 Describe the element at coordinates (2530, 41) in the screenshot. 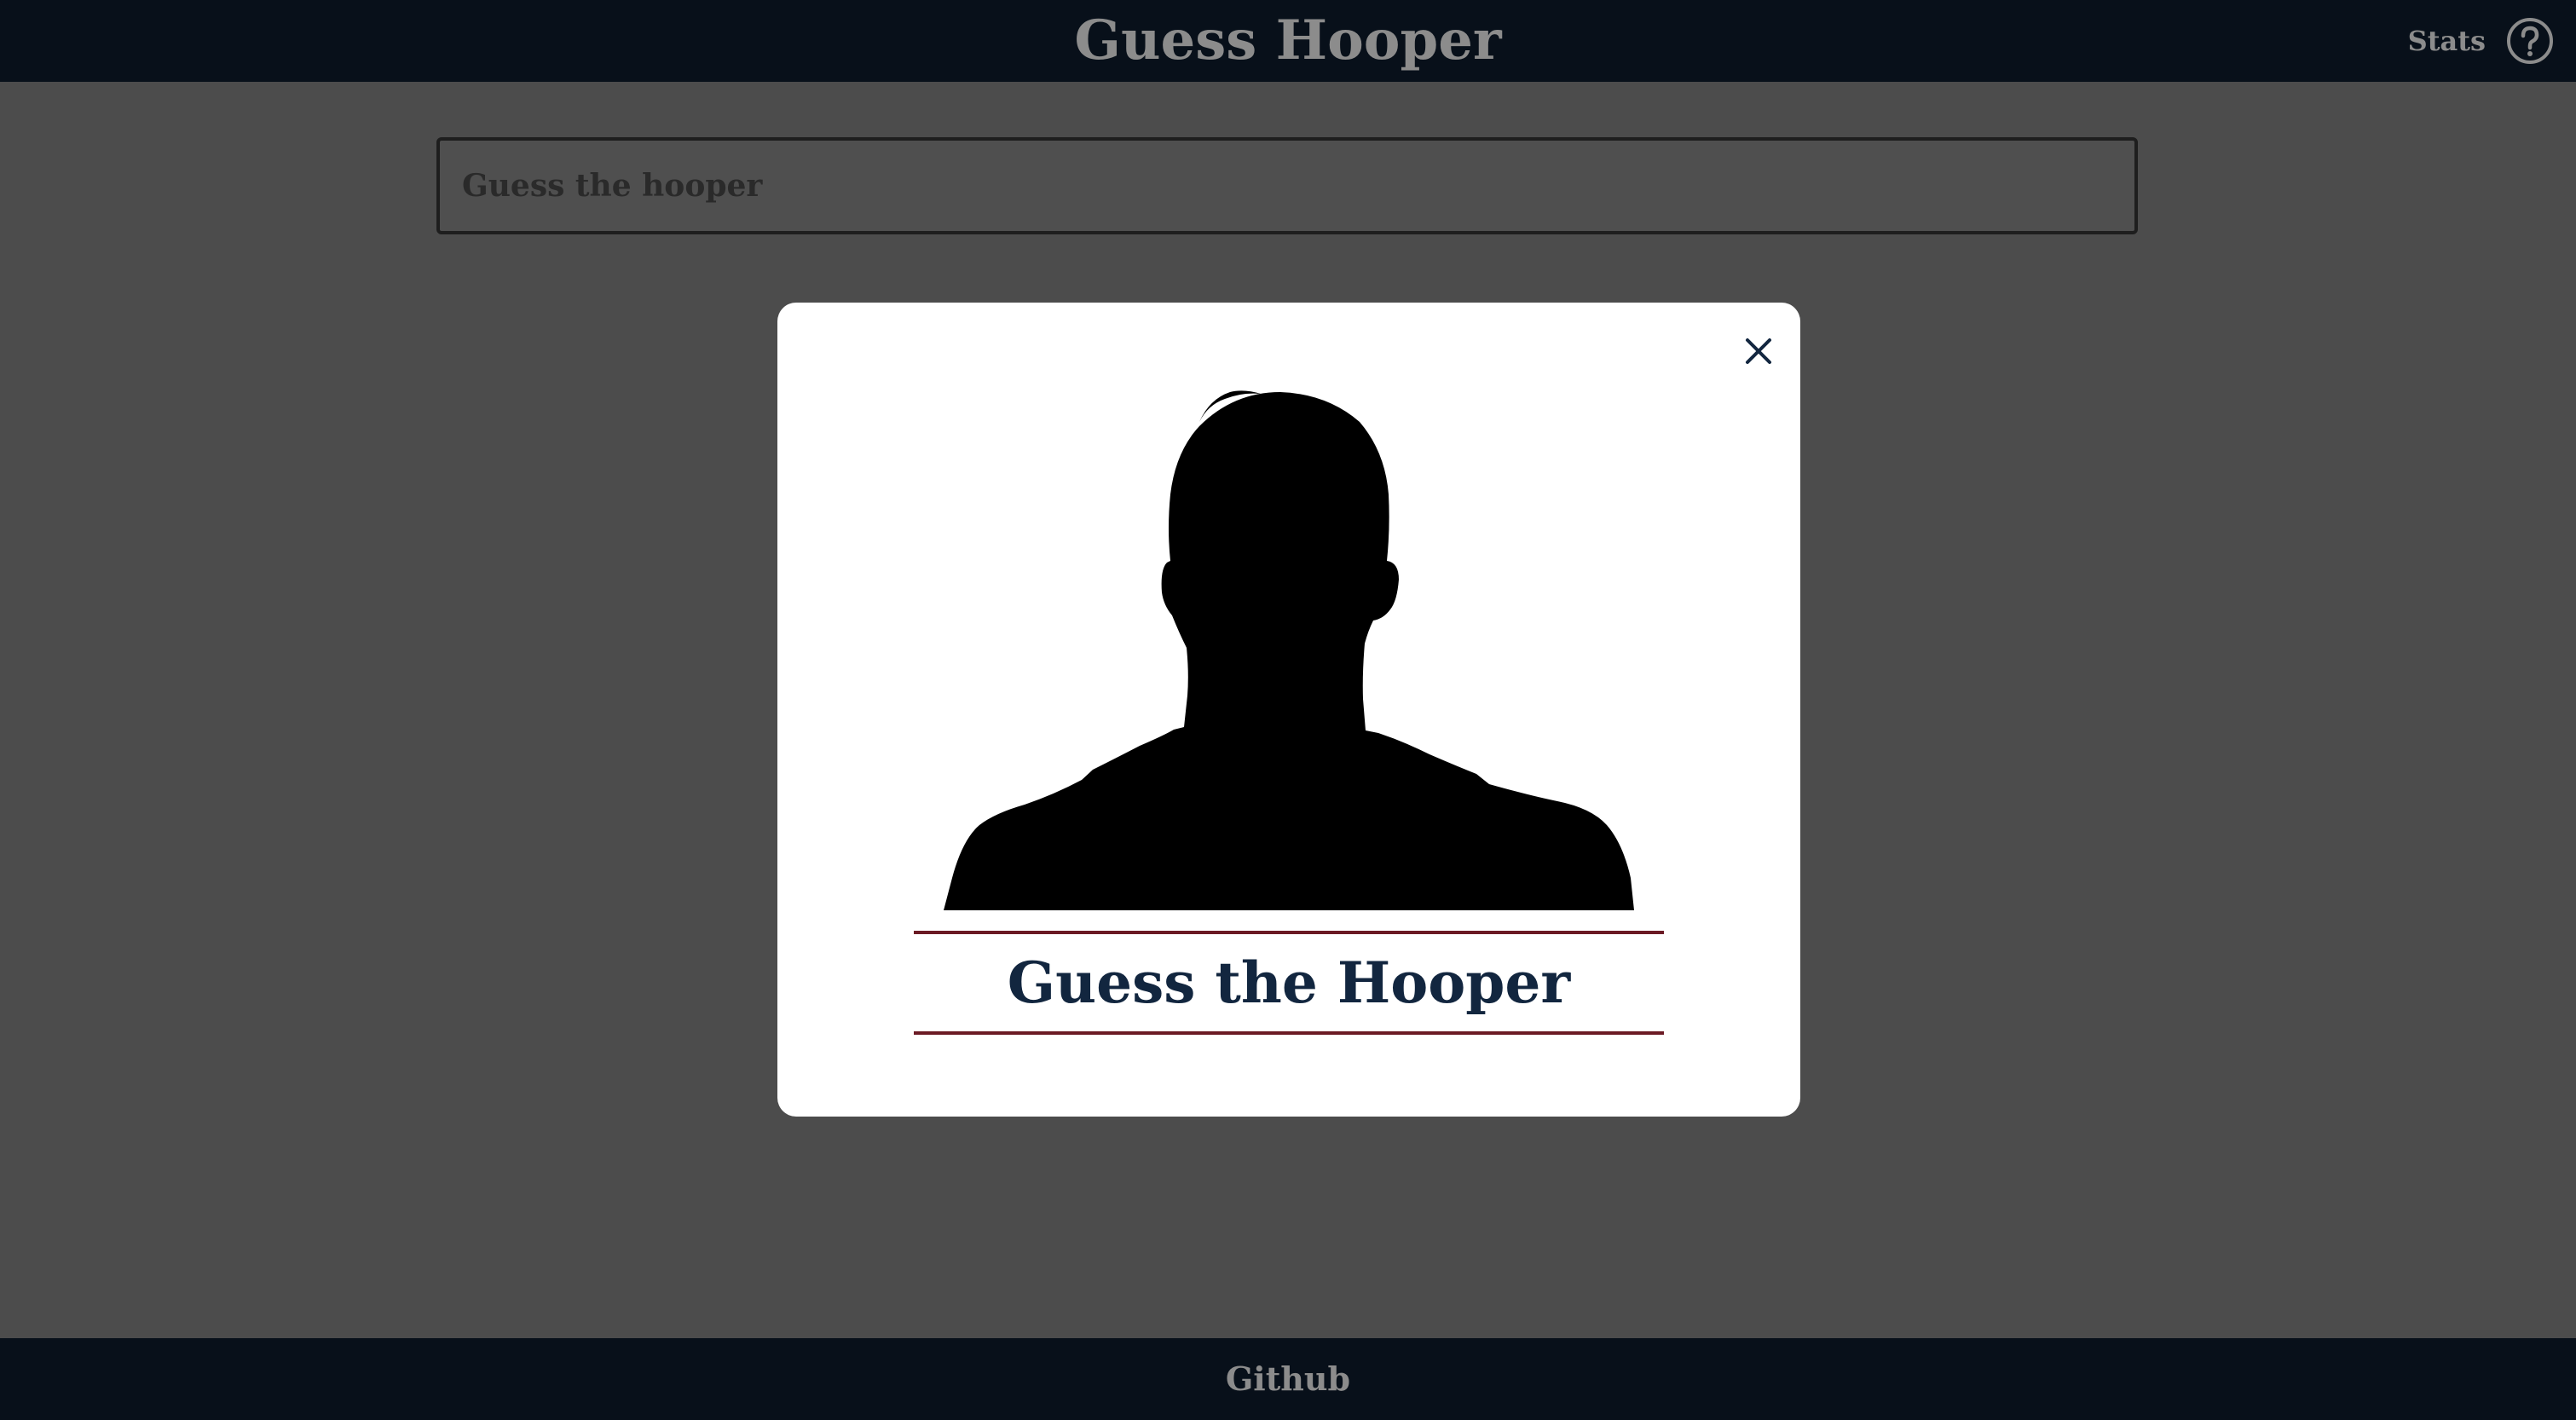

I see `help-icon` at that location.